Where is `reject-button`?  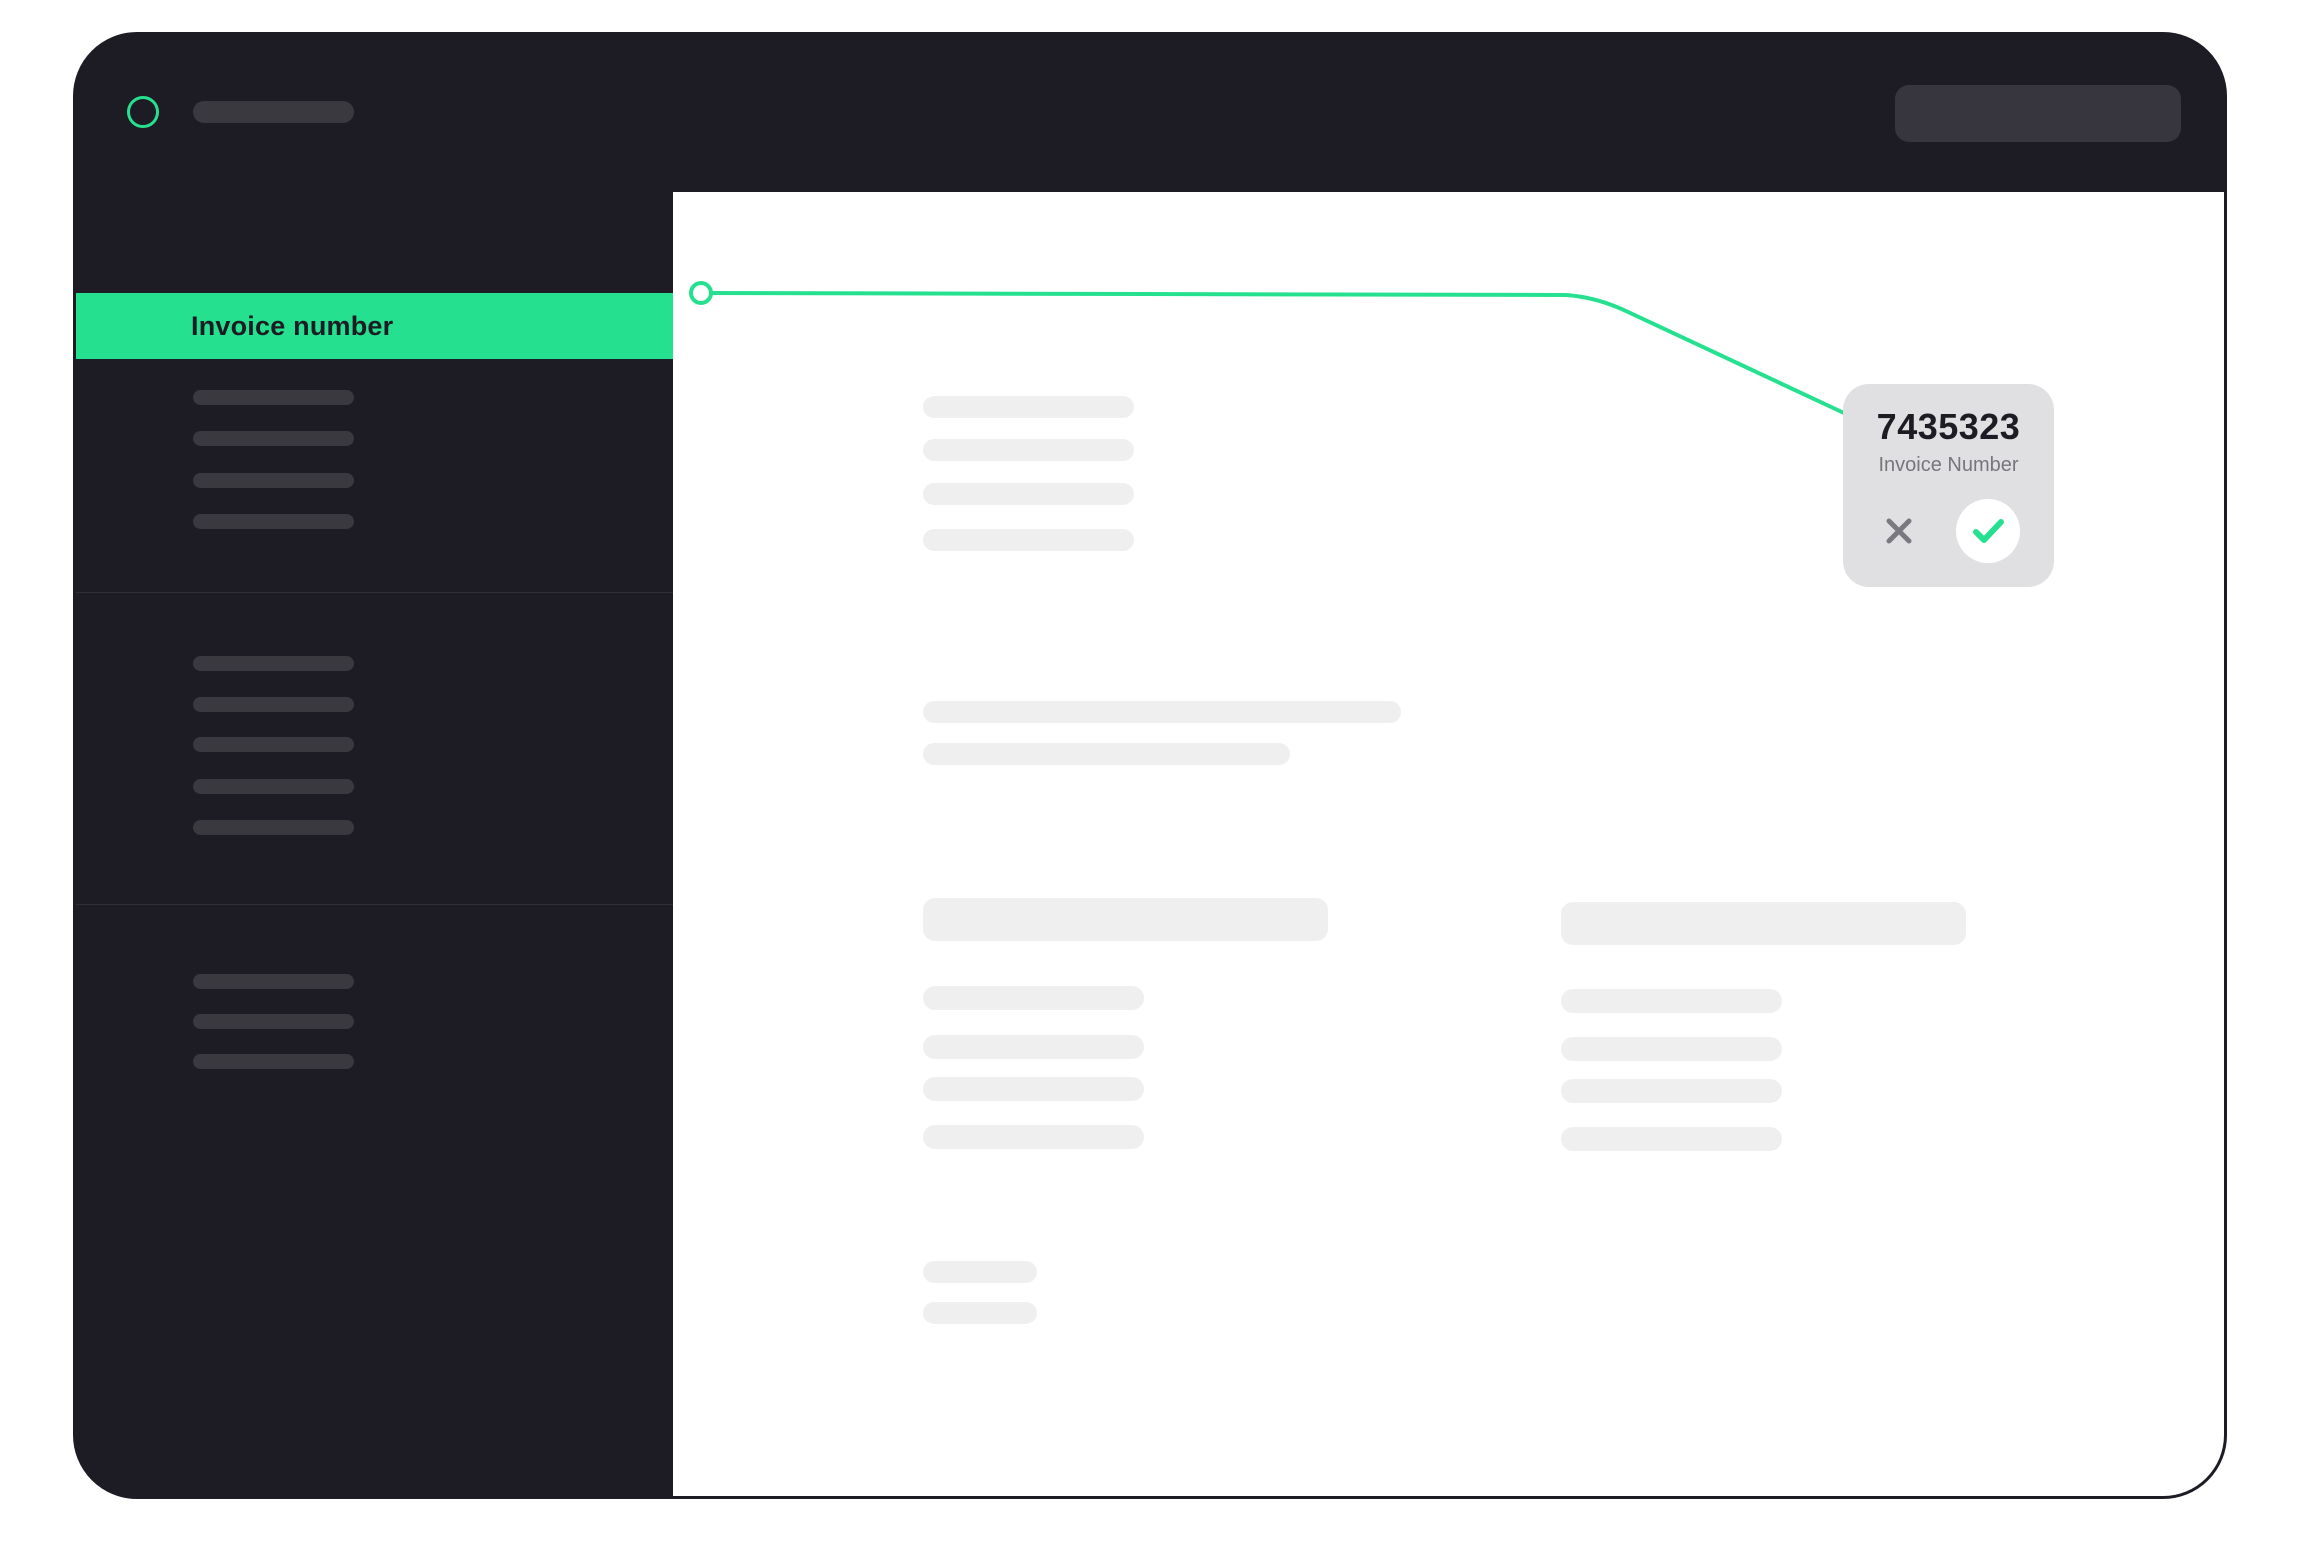 reject-button is located at coordinates (1899, 531).